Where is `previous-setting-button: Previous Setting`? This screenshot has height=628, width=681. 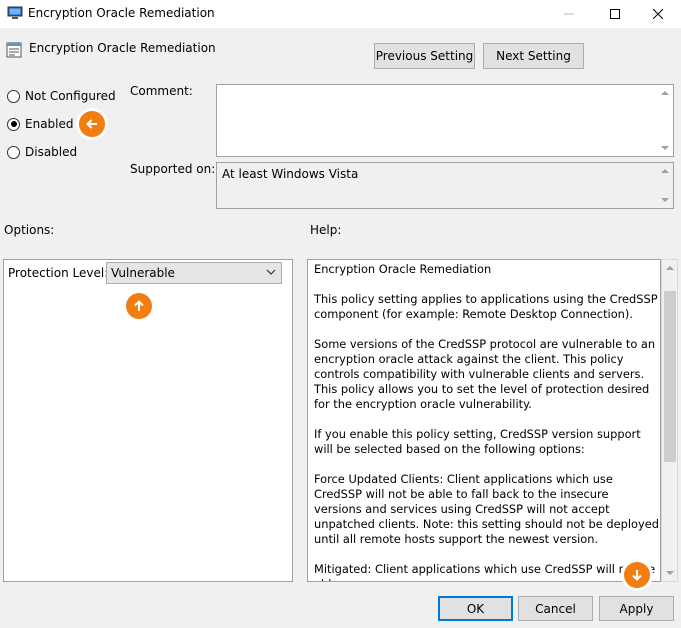
previous-setting-button: Previous Setting is located at coordinates (424, 56).